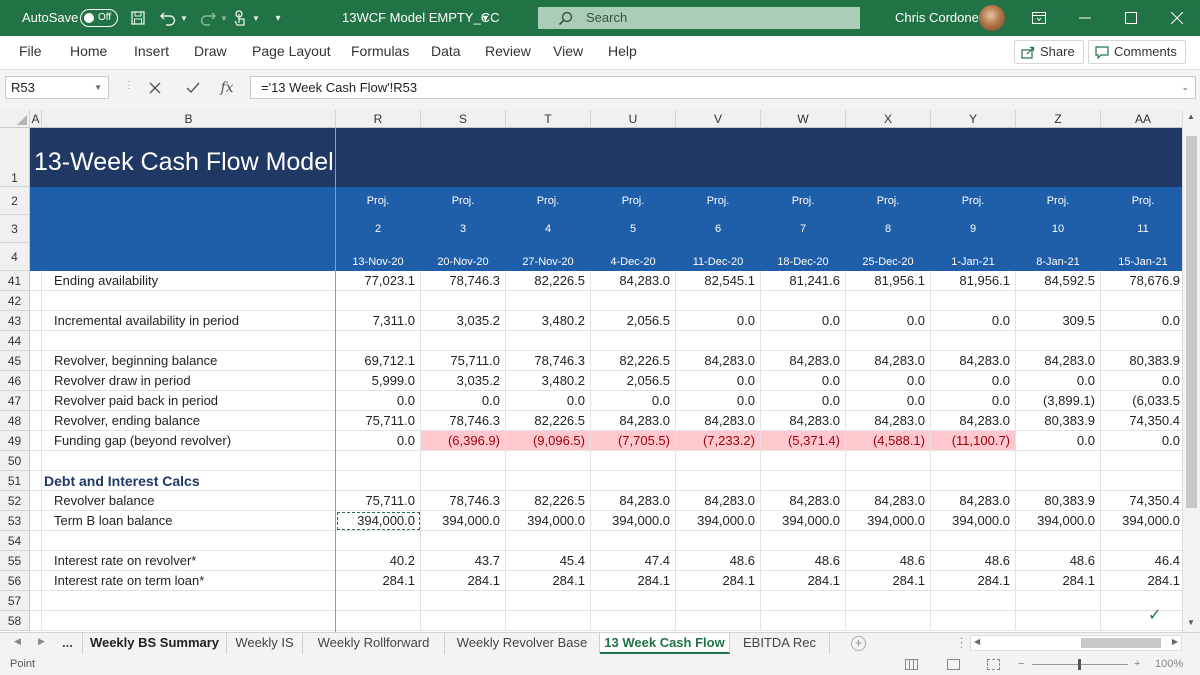 This screenshot has width=1200, height=675. Describe the element at coordinates (723, 87) in the screenshot. I see `formula-input: ='13 Week Cash Flow'!R53 ⌄` at that location.